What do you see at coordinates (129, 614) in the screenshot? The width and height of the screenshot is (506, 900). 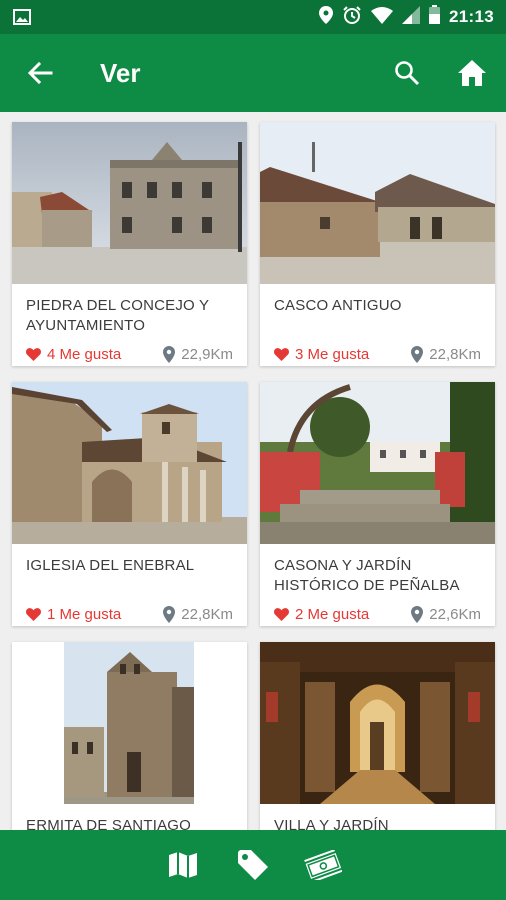 I see `place-meta: 1 Me gusta 22,8Km` at bounding box center [129, 614].